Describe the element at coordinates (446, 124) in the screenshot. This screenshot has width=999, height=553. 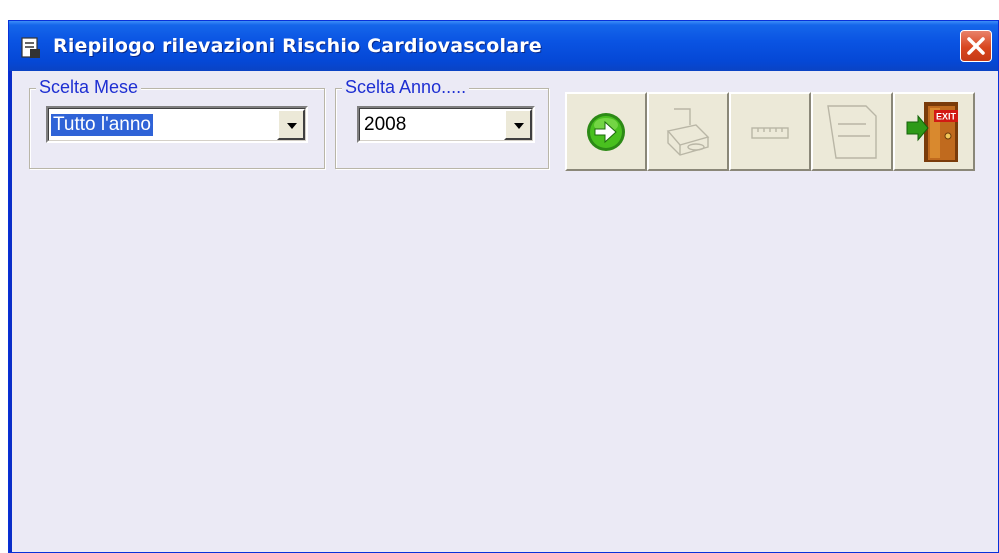
I see `year-select: 2008` at that location.